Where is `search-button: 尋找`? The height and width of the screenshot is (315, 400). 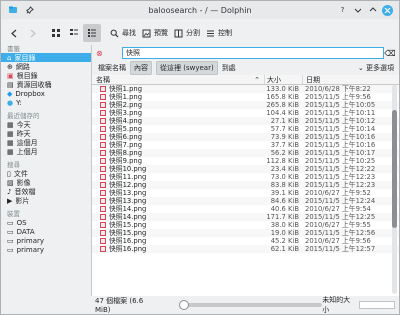
search-button: 尋找 is located at coordinates (123, 33).